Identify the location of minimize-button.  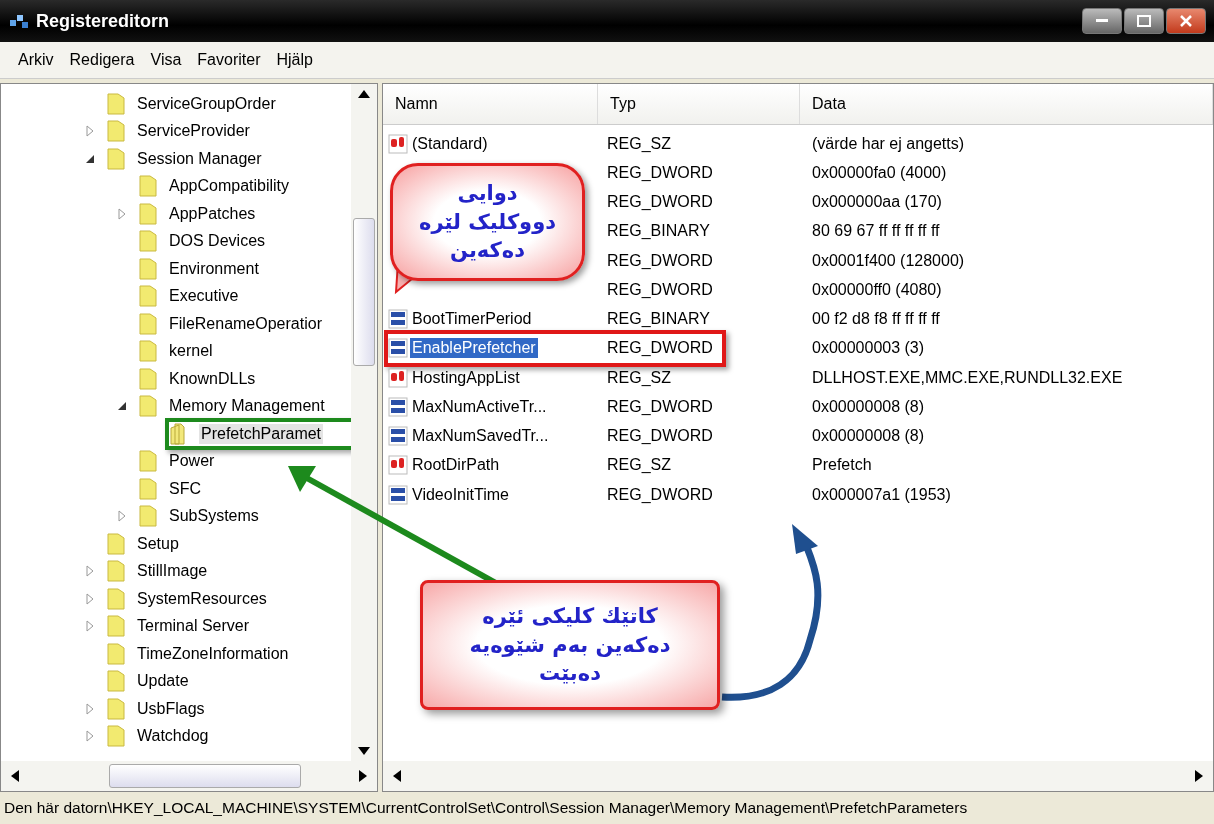
(1102, 21).